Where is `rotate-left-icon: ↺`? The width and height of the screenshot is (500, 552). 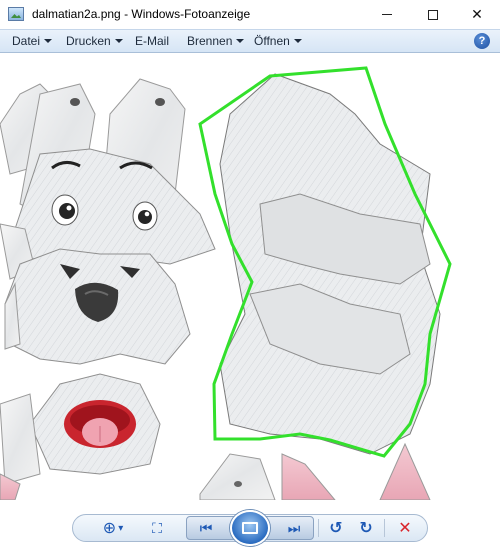 rotate-left-icon: ↺ is located at coordinates (336, 528).